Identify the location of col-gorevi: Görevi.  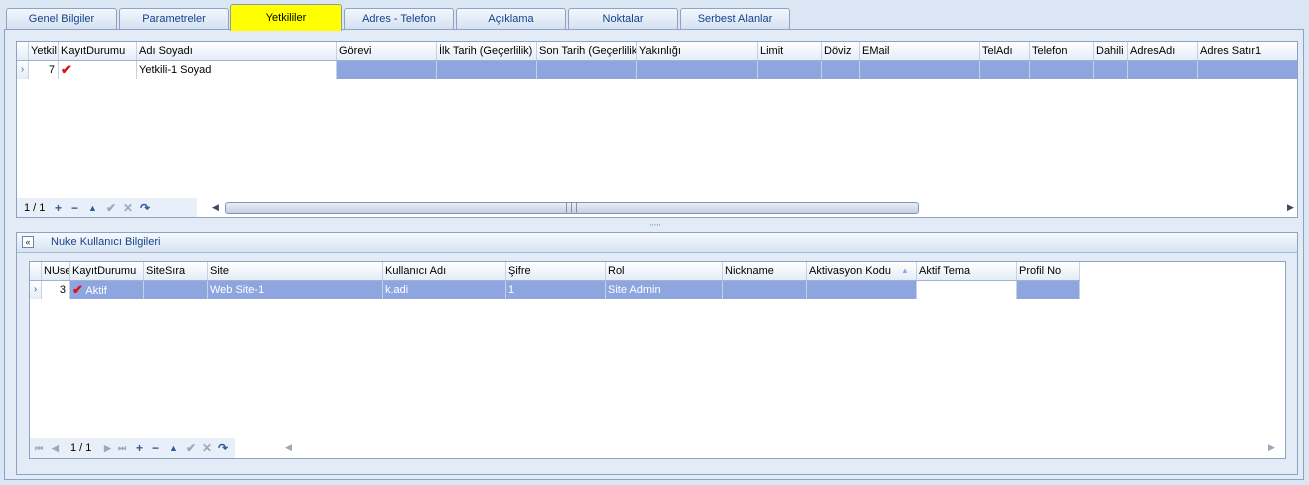
(387, 51).